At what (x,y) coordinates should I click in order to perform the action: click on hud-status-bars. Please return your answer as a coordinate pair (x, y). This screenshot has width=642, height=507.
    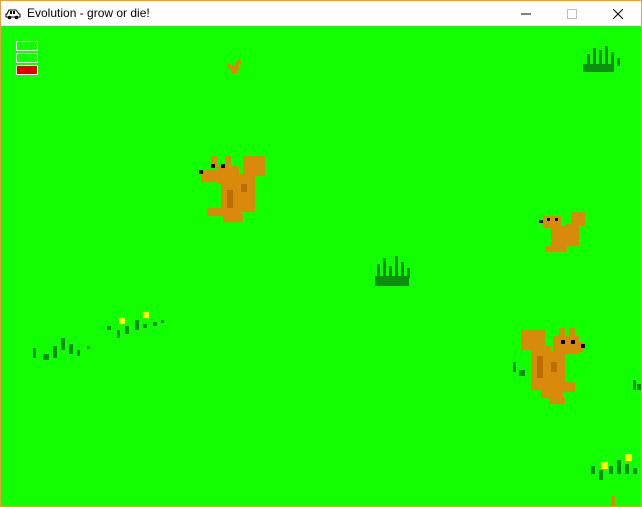
    Looking at the image, I should click on (27, 59).